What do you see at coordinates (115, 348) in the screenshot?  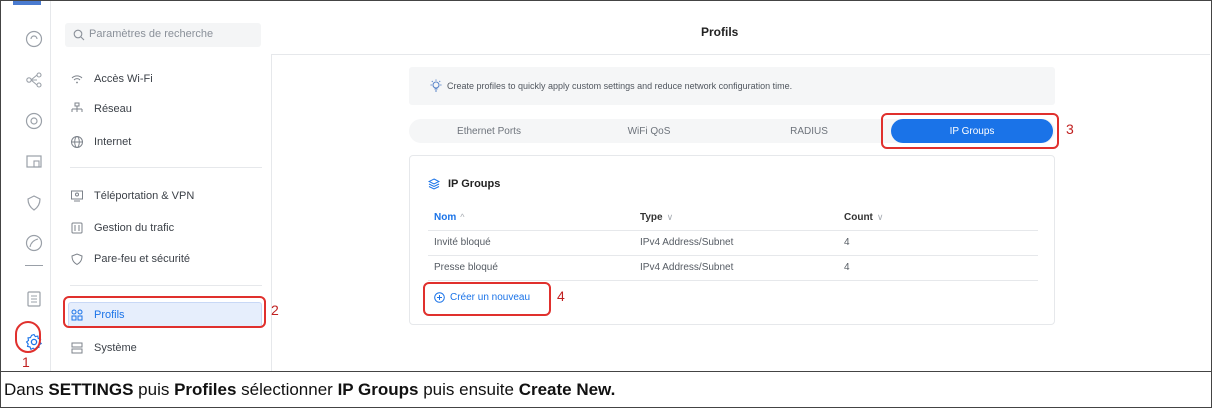 I see `sidebar-item-label: Système` at bounding box center [115, 348].